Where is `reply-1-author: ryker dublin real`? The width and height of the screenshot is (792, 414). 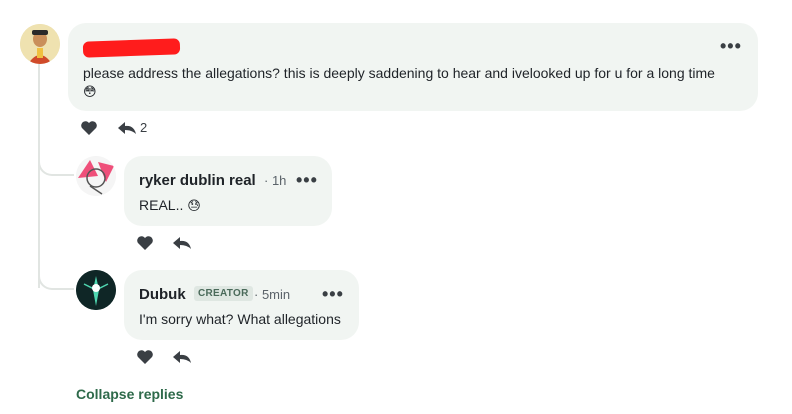 reply-1-author: ryker dublin real is located at coordinates (197, 180).